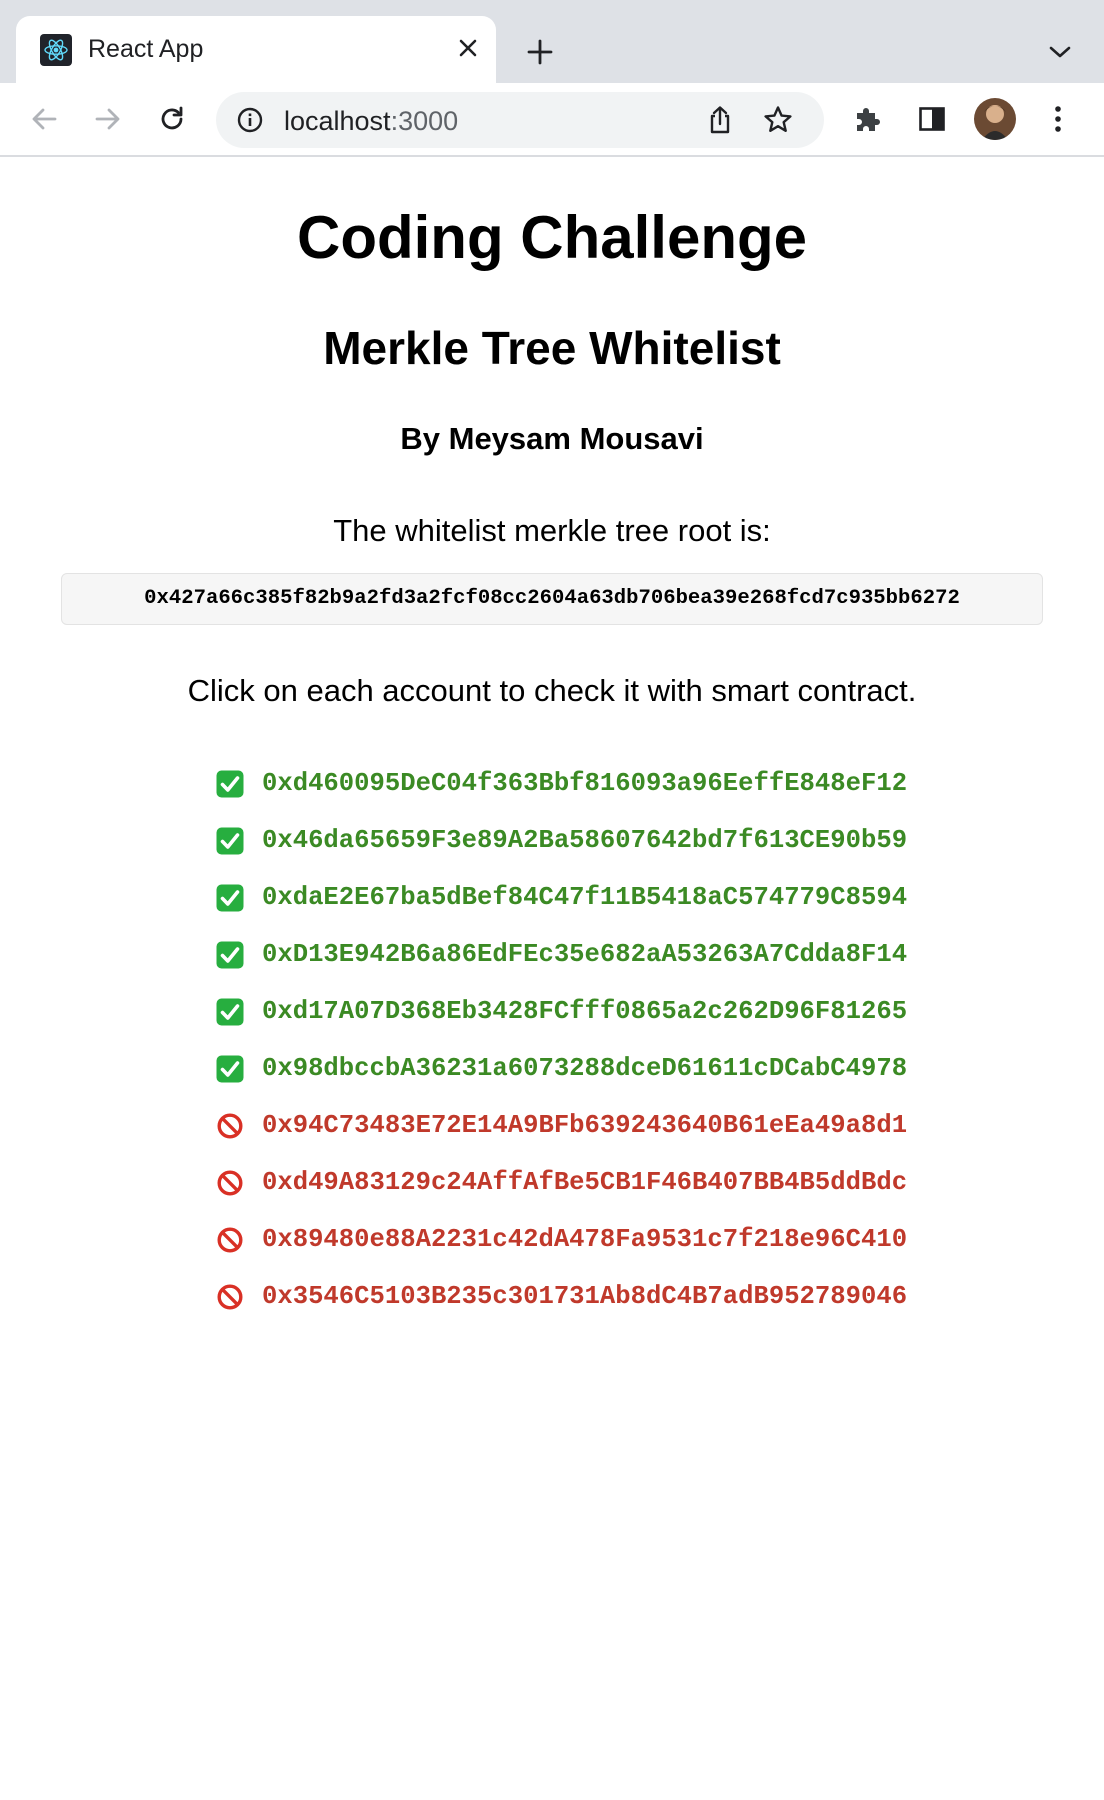 The height and width of the screenshot is (1800, 1104). I want to click on page-subtitle: Merkle Tree Whitelist, so click(552, 348).